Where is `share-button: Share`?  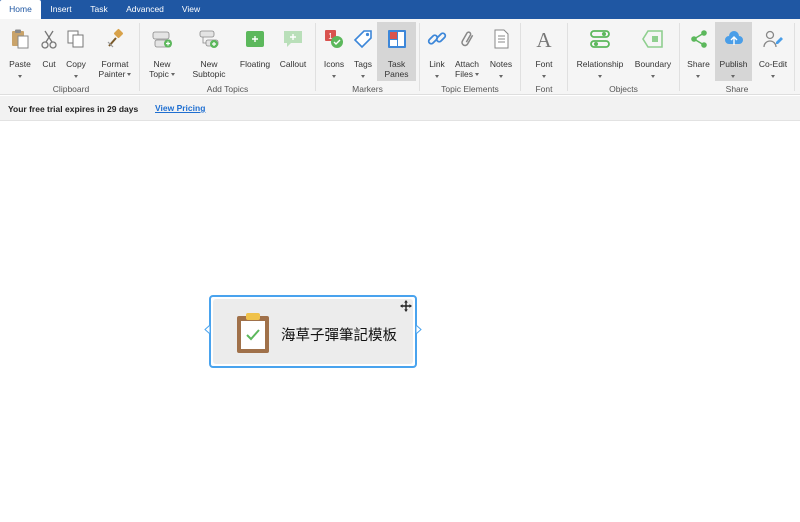
share-button: Share is located at coordinates (698, 52).